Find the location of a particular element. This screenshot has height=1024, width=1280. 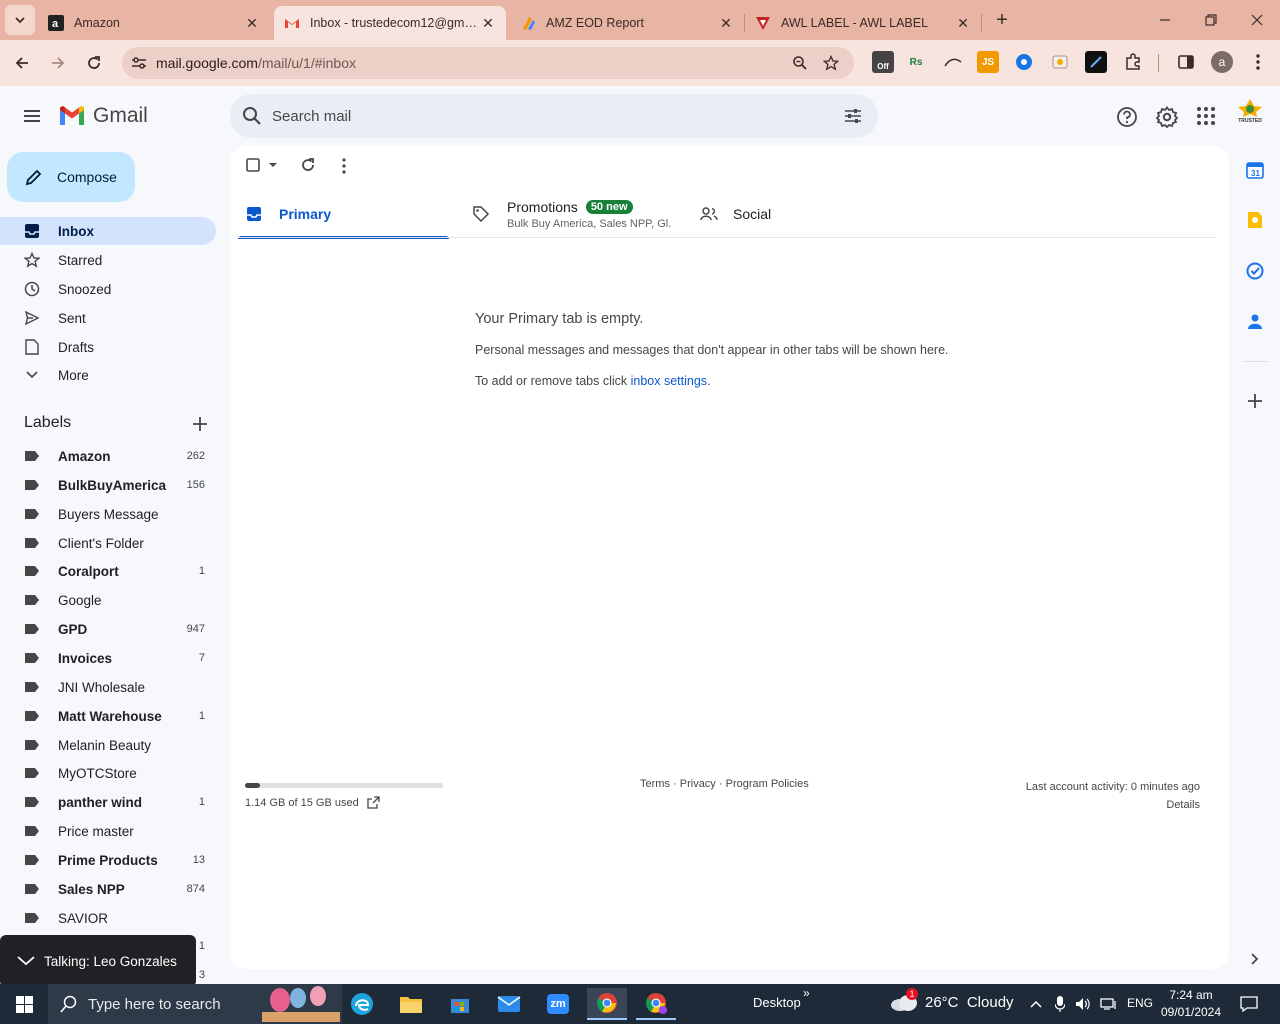

tab-search-button is located at coordinates (20, 20).